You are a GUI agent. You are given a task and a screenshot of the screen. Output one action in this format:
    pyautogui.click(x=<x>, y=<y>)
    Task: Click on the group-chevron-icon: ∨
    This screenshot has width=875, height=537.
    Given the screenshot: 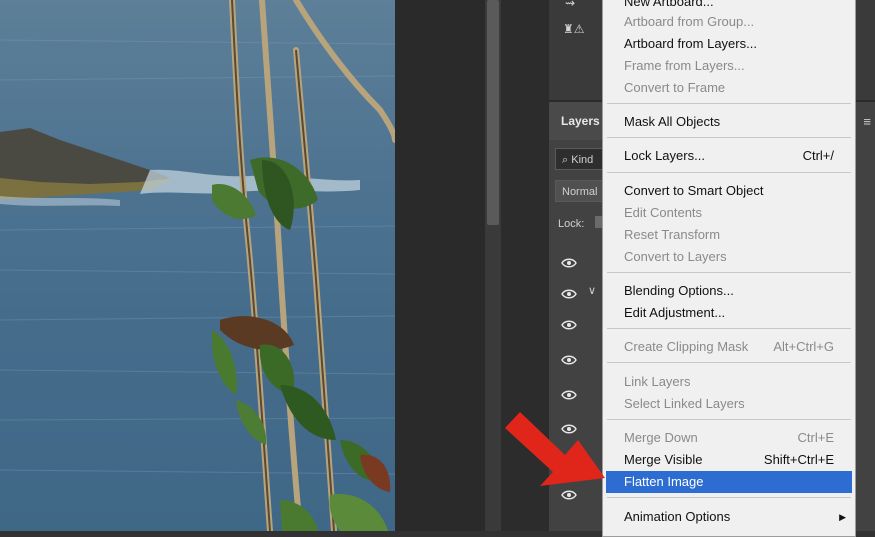 What is the action you would take?
    pyautogui.click(x=592, y=290)
    